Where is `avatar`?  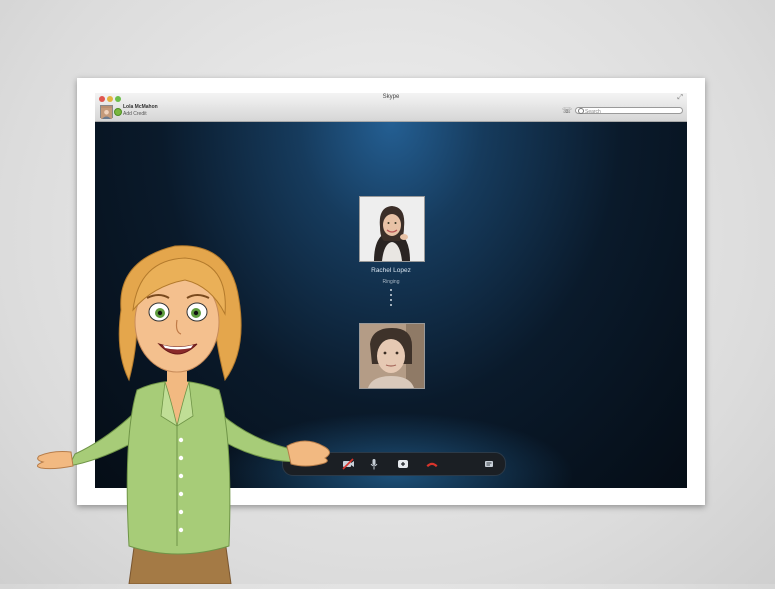 avatar is located at coordinates (106, 112).